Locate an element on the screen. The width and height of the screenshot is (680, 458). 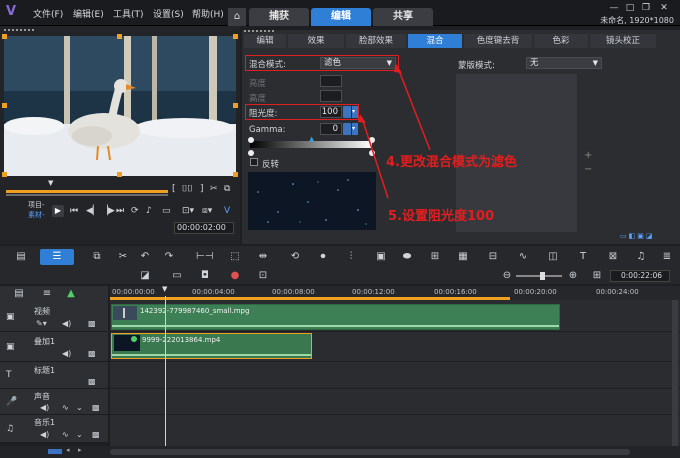
speed-icon: ⊡ is located at coordinates (263, 276).